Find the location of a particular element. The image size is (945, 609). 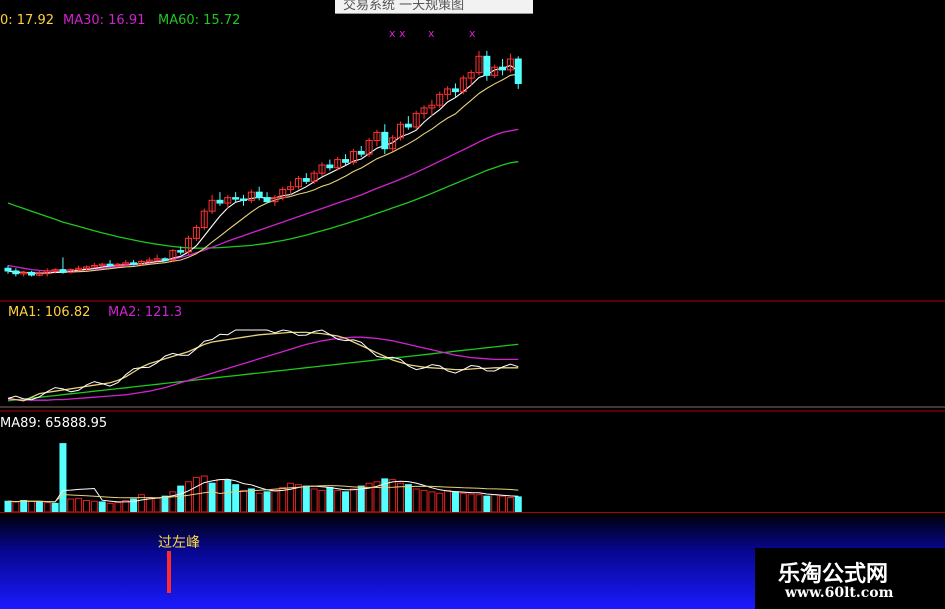

ma30-line is located at coordinates (263, 200).